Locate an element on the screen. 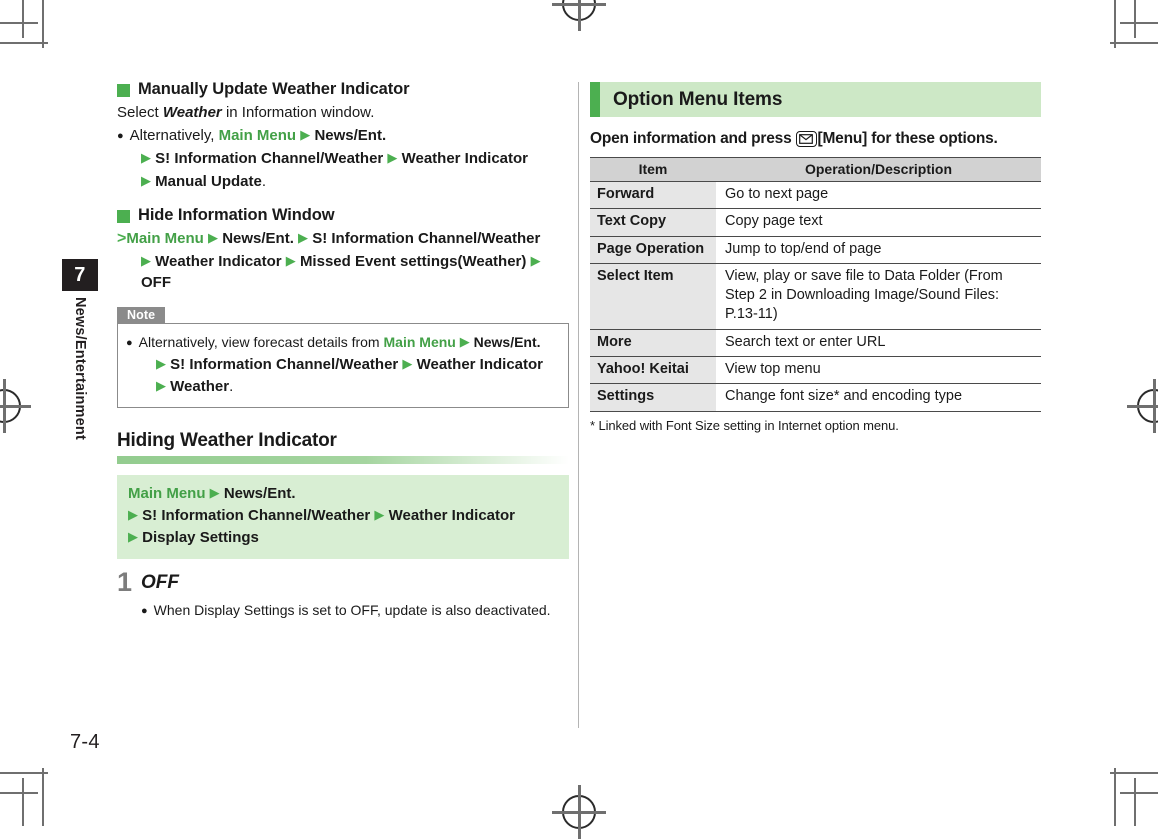 Image resolution: width=1158 pixels, height=839 pixels. subsection-heading-label: Hide Information Window is located at coordinates (236, 214).